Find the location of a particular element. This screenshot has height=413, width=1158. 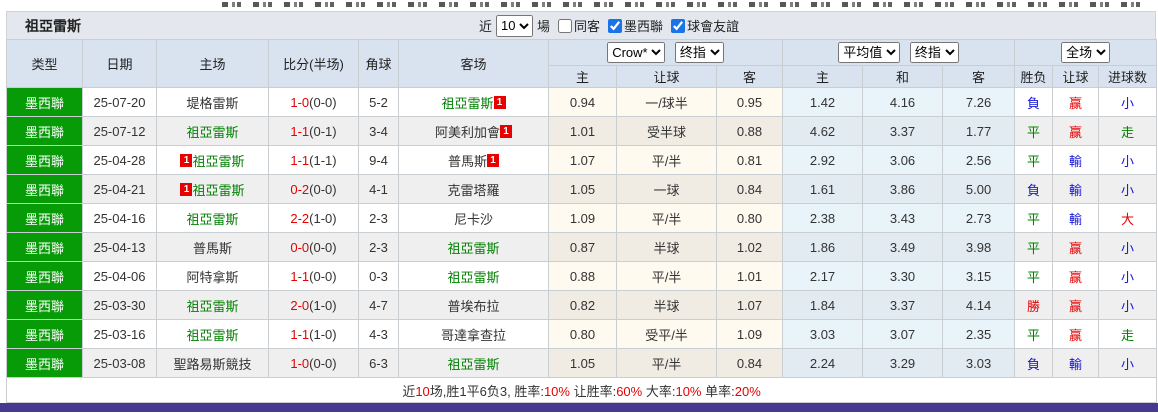

away-team-link: 哥達拿查拉 is located at coordinates (473, 335).